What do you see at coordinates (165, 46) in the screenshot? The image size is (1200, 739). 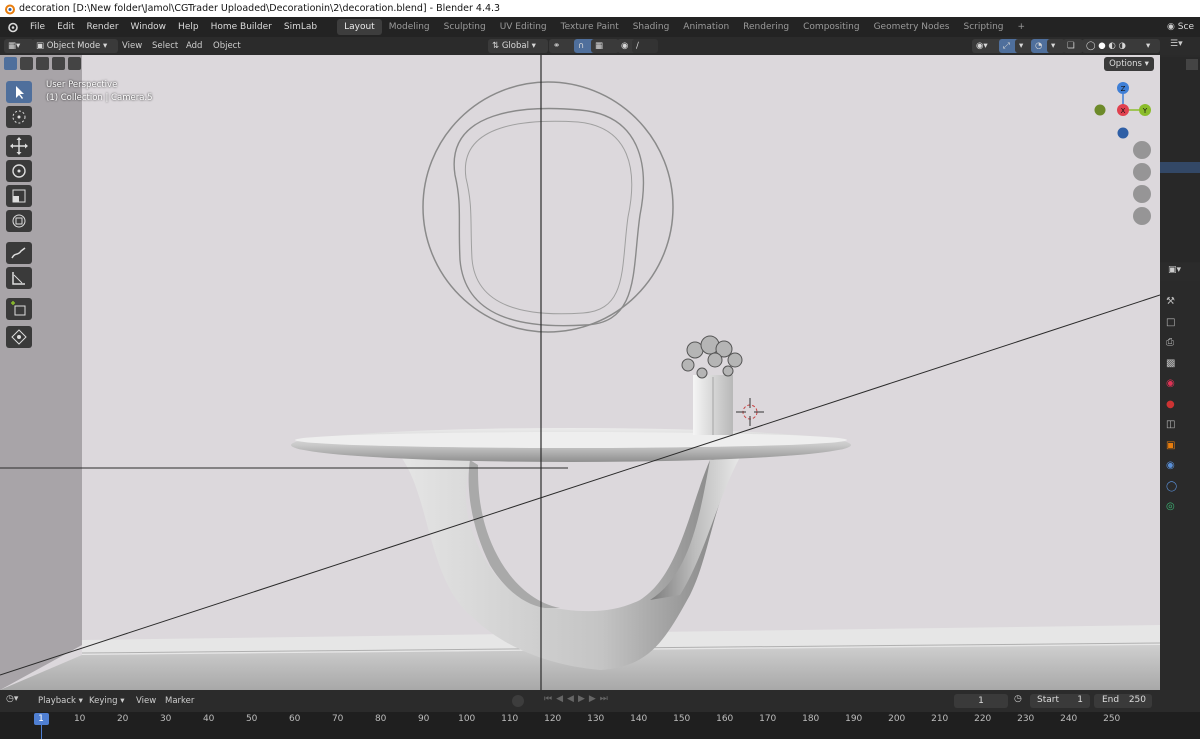 I see `select-menu: Select` at bounding box center [165, 46].